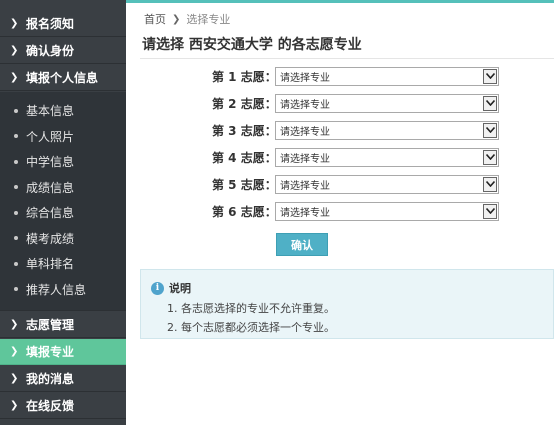  I want to click on sidebar-submenu: 基本信息 个人照片 中学信息 成绩信息 综合信息 模考成绩 单科排名 推荐人信息, so click(63, 201).